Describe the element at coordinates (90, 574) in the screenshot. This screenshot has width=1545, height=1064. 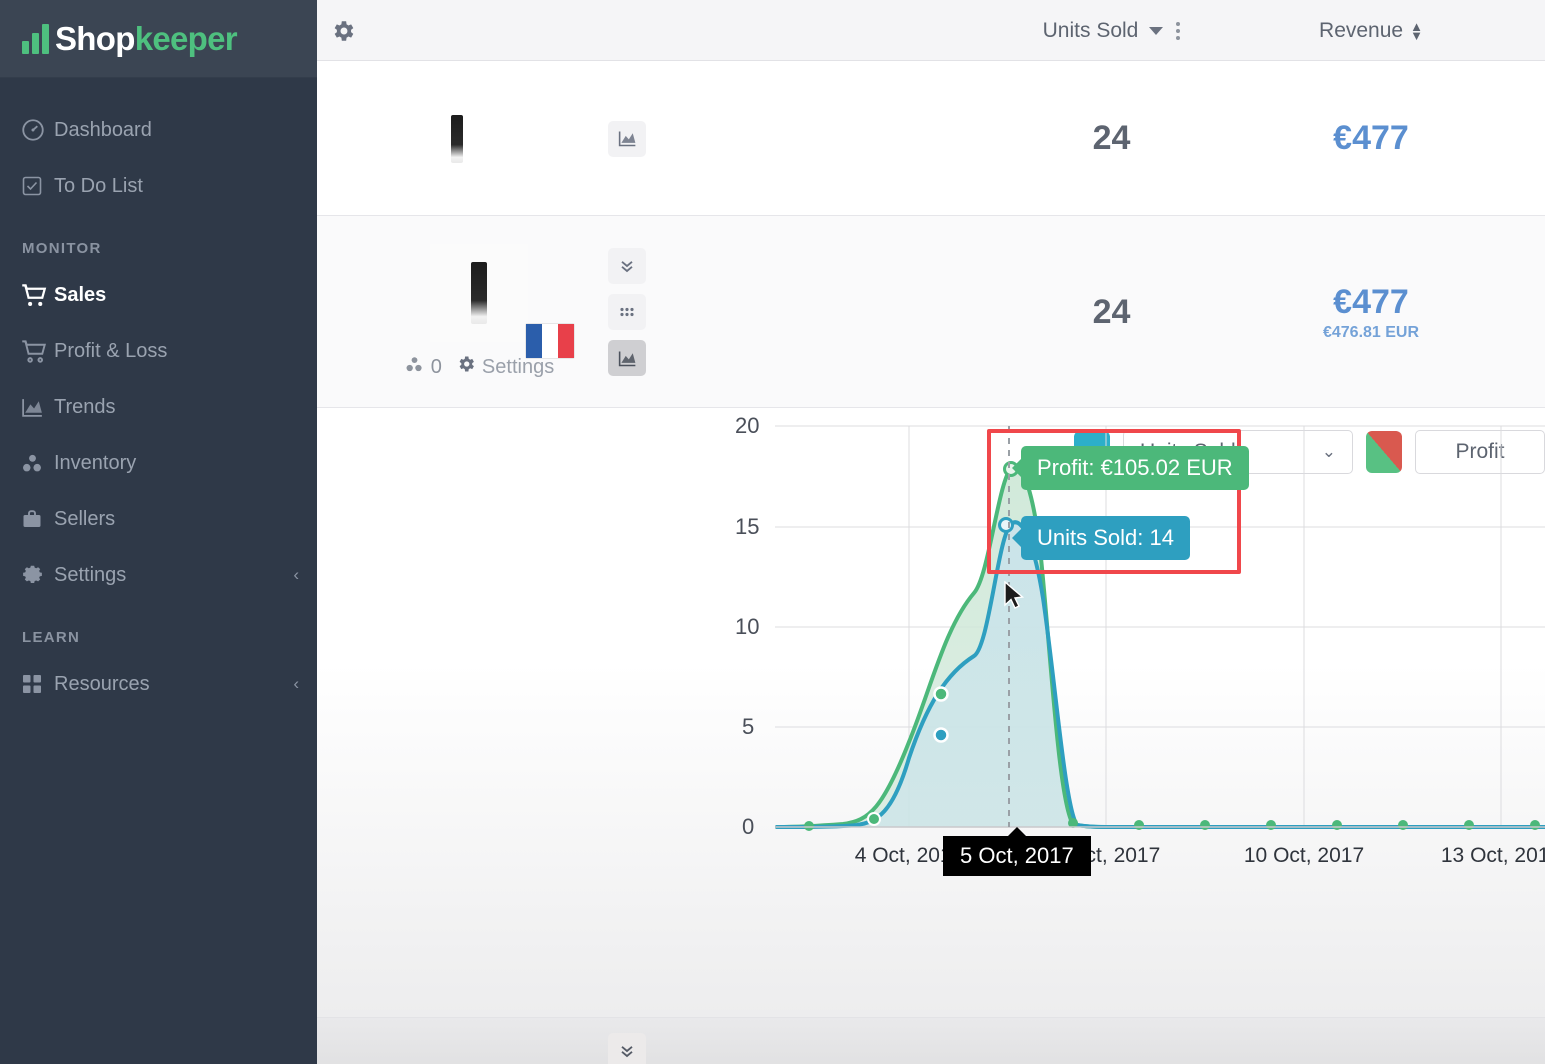
I see `sidebar-item-label: Settings` at that location.